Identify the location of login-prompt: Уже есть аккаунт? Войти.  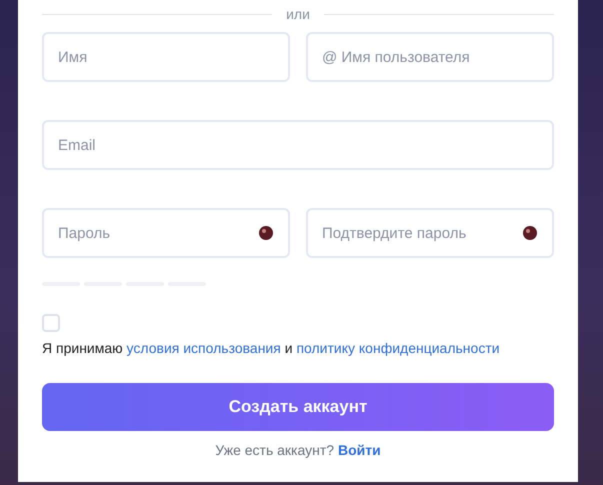
(298, 450).